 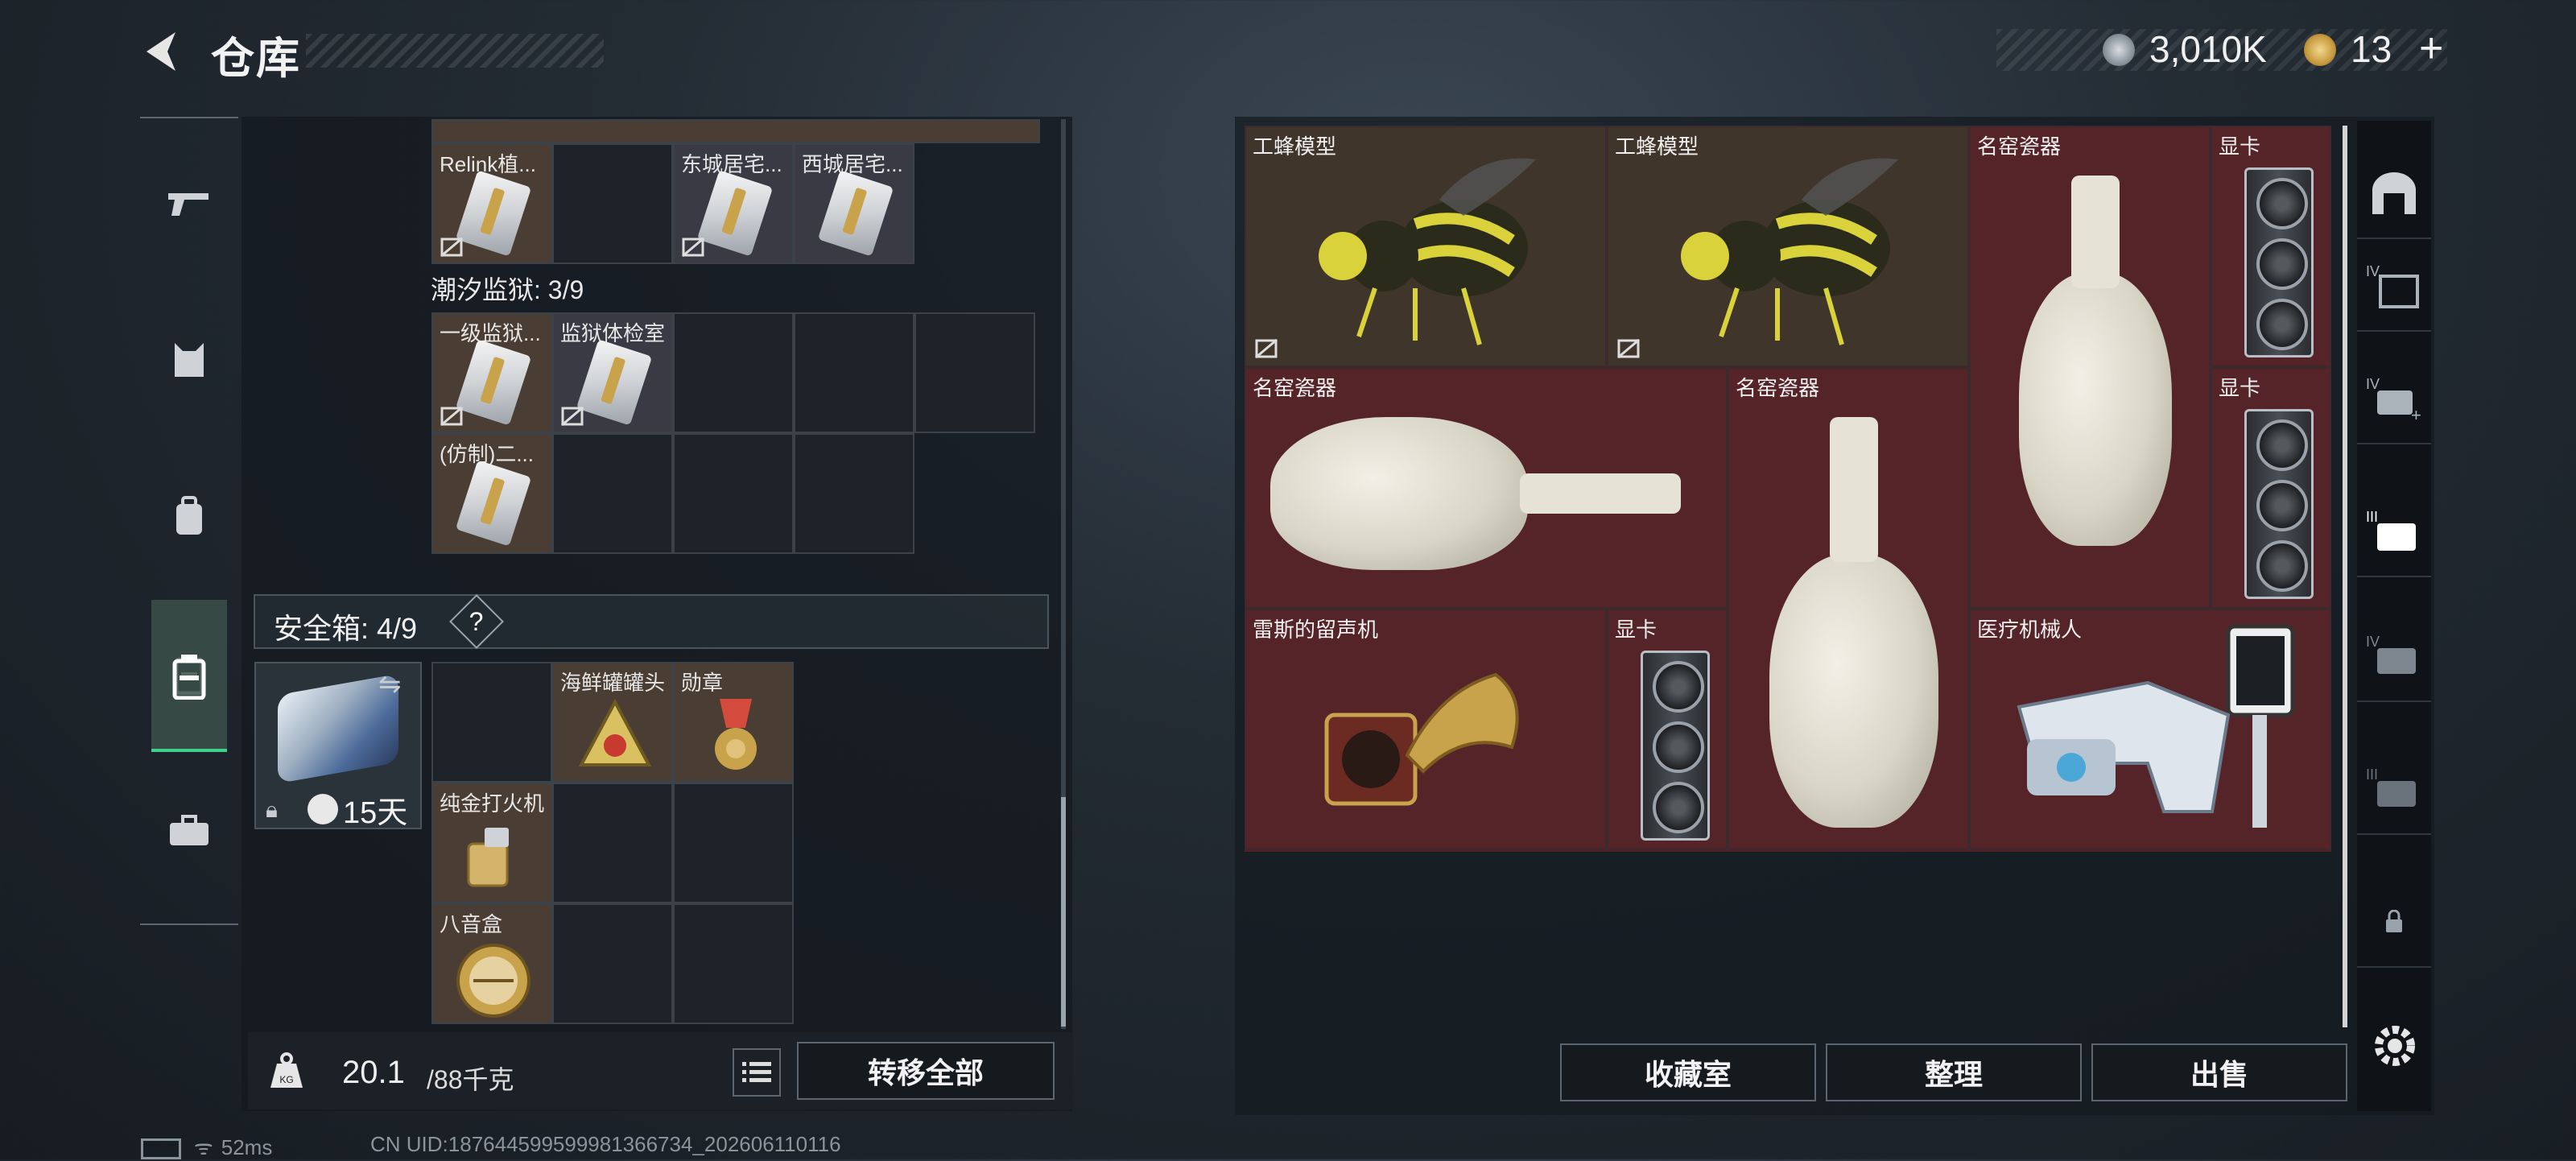 I want to click on gold-coin-icon, so click(x=2320, y=50).